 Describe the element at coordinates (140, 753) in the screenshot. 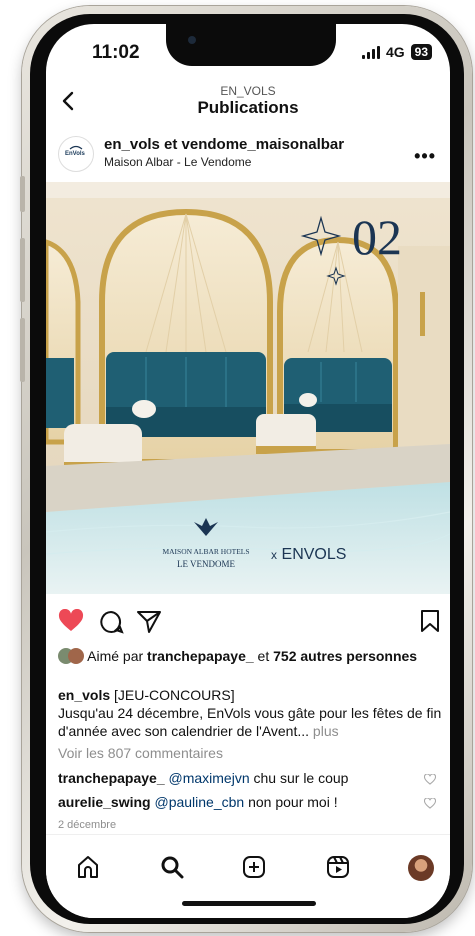

I see `view-comments-link: Voir les 807 commentaires` at that location.